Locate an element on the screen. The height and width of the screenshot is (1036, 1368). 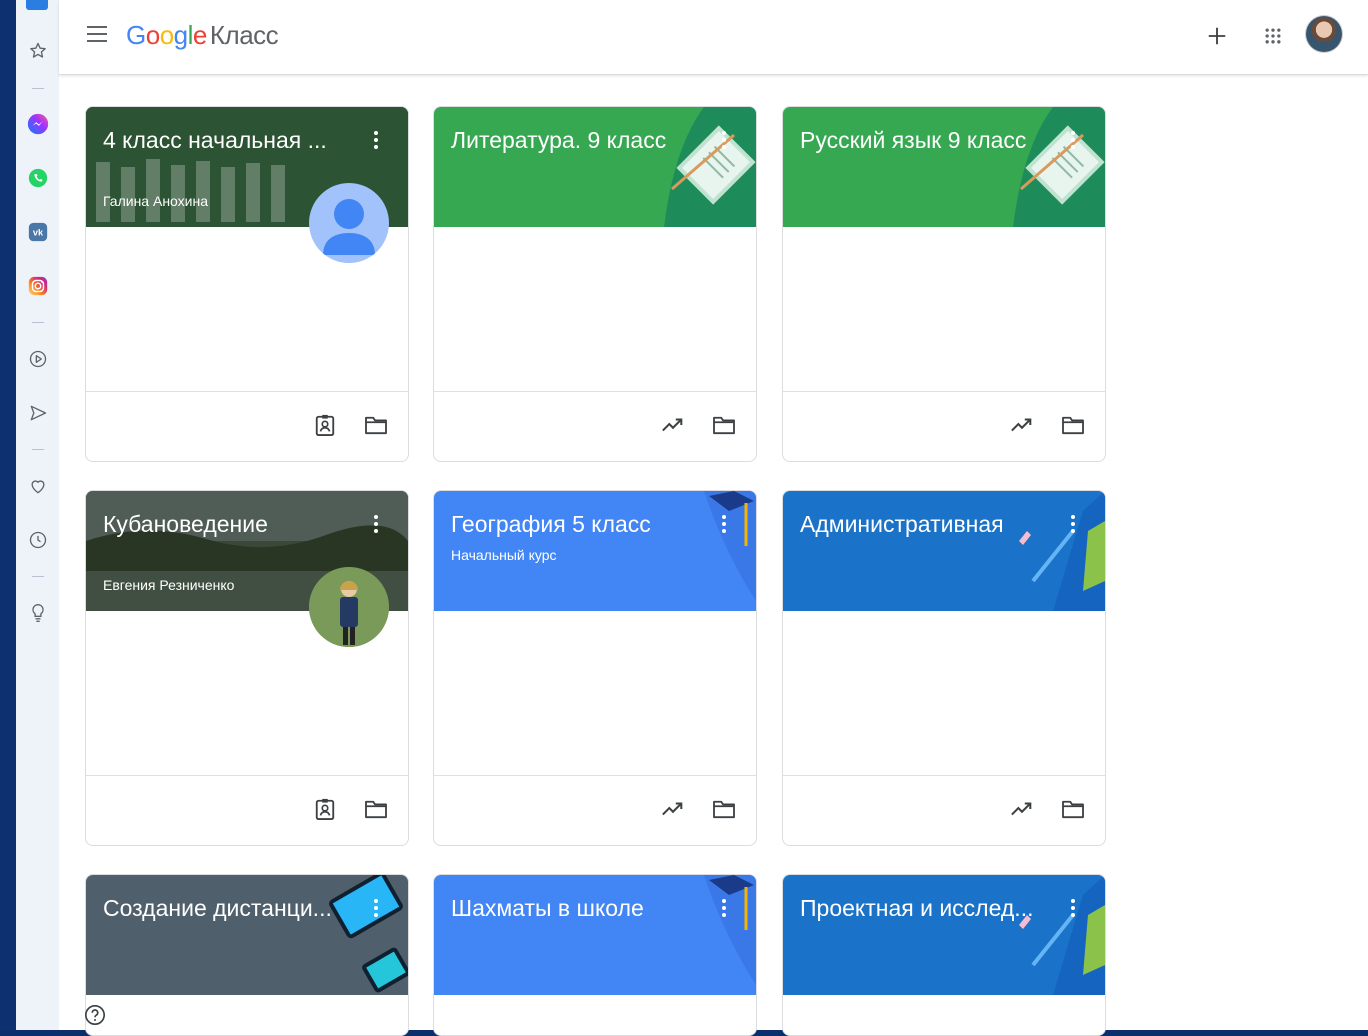
class-card: Шахматы в школе is located at coordinates (595, 955).